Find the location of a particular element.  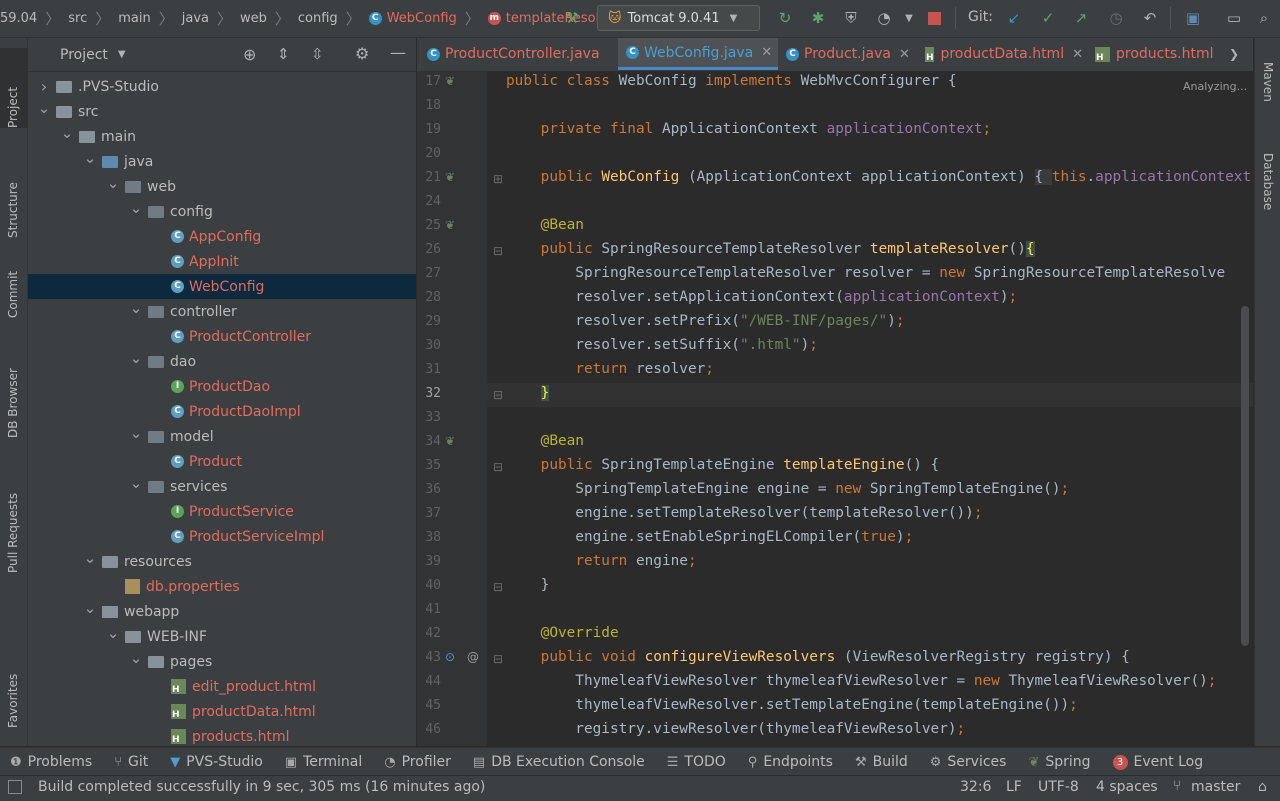

project-panel-title: Project is located at coordinates (84, 55).